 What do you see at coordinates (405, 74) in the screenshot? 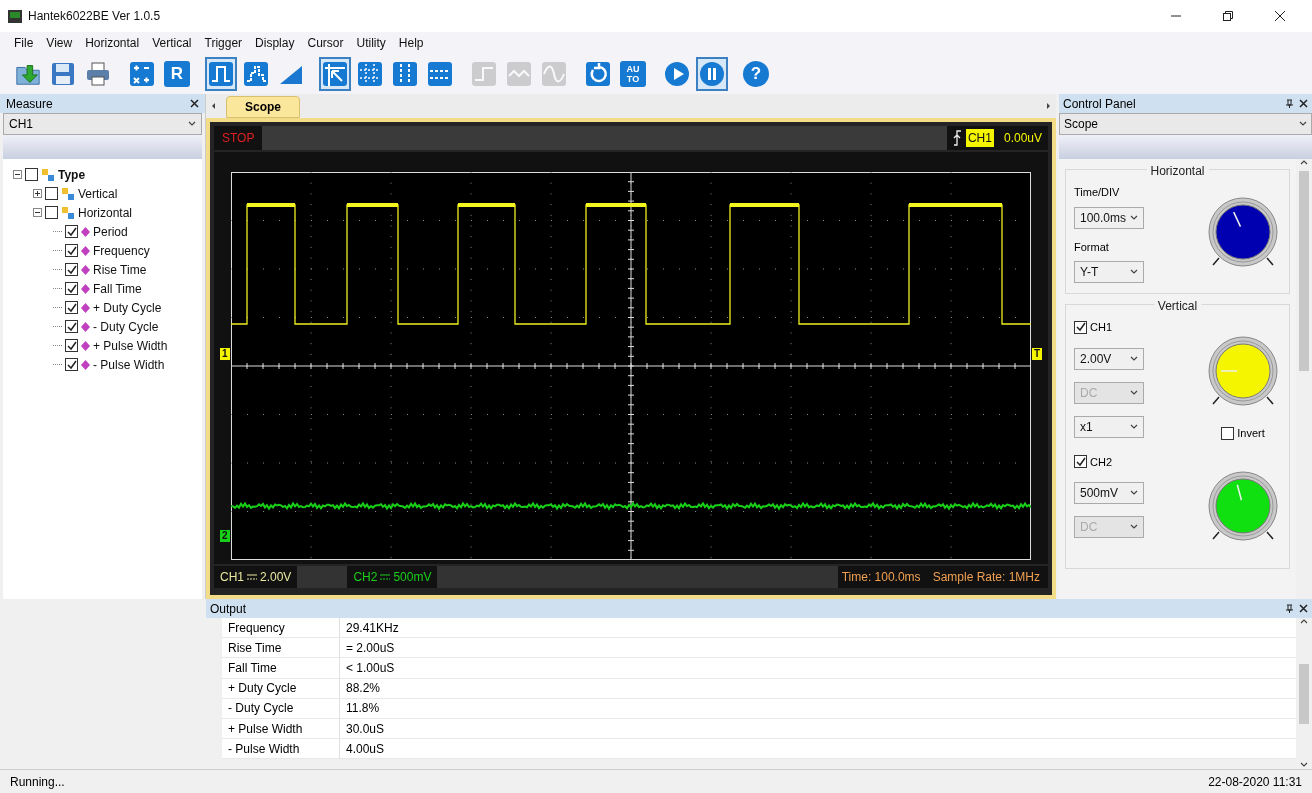
I see `vertical-cursors-icon` at bounding box center [405, 74].